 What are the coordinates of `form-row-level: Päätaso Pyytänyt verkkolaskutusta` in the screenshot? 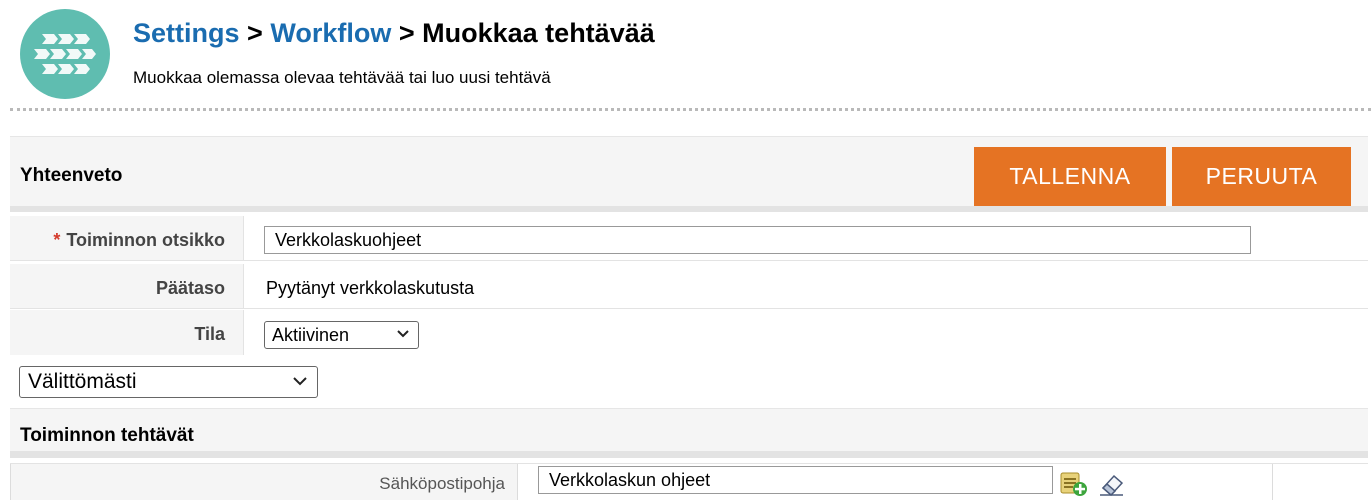 It's located at (689, 286).